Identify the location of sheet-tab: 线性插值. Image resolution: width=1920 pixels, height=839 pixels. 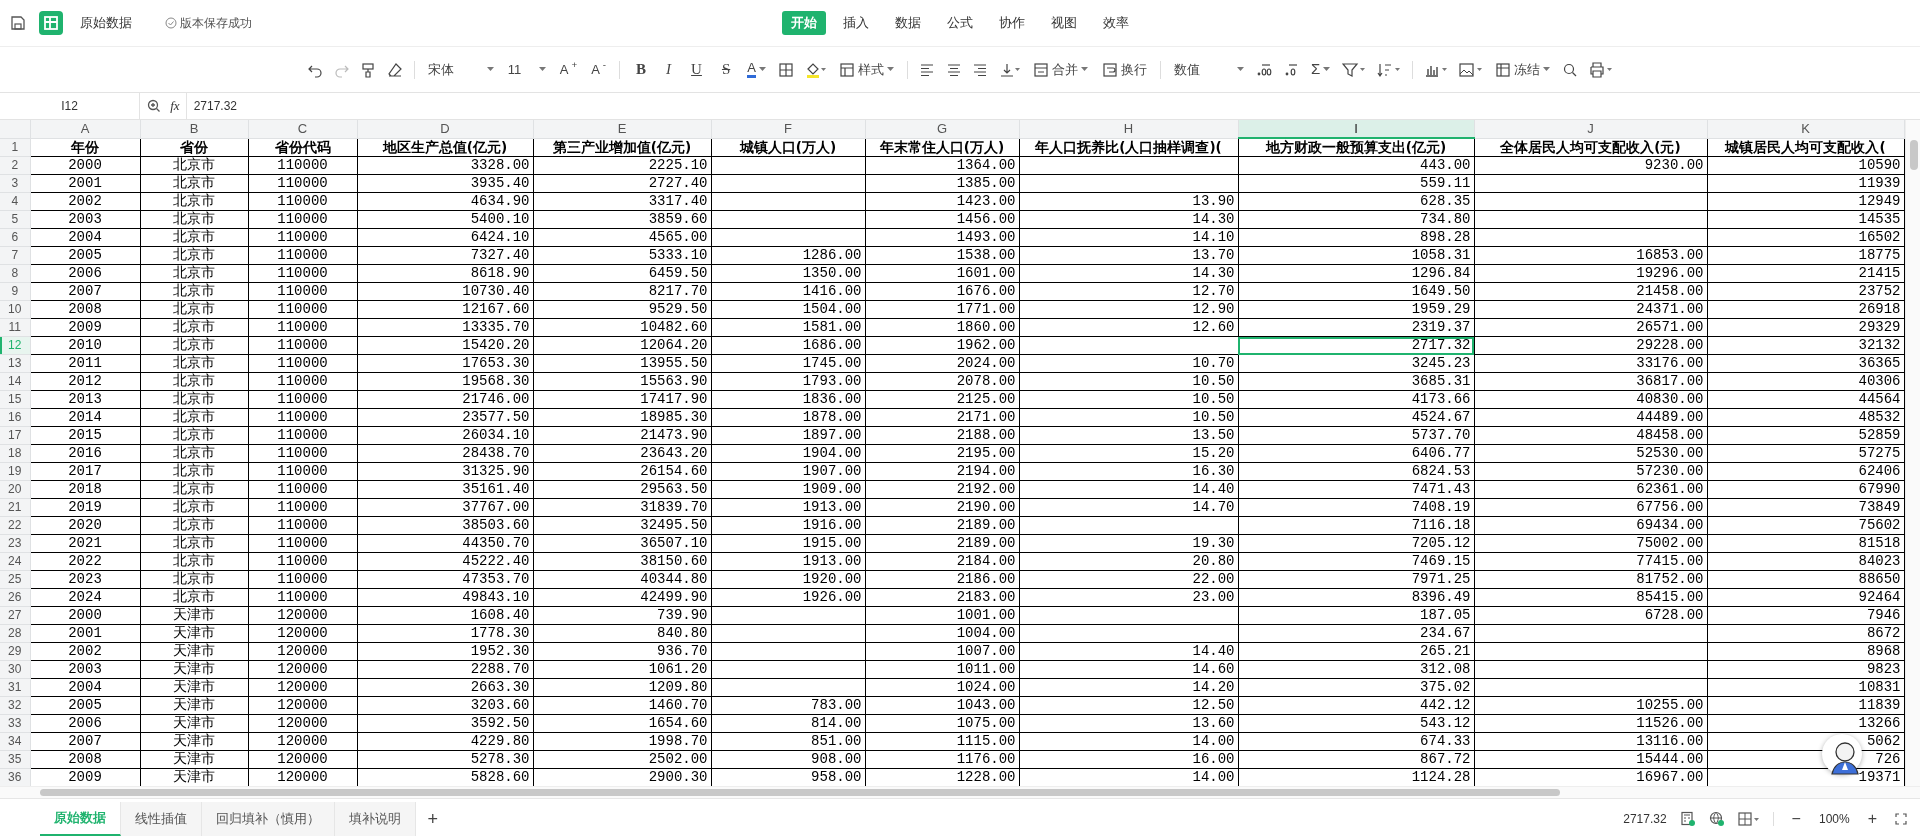
(161, 819).